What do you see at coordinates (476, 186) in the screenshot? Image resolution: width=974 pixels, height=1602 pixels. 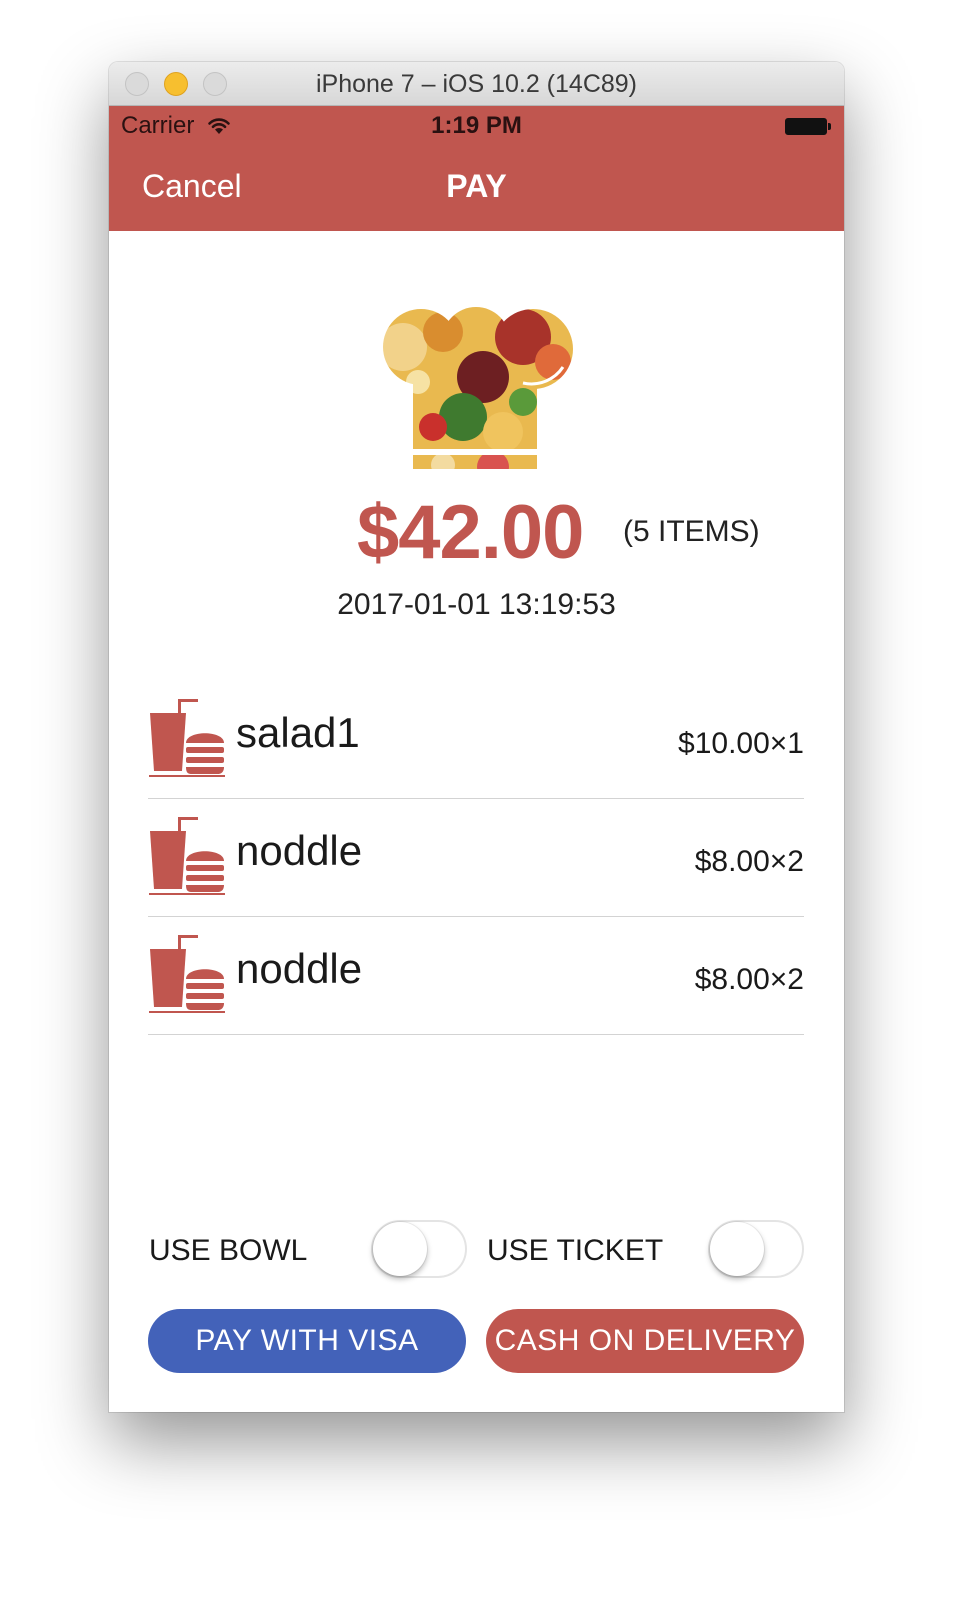 I see `page-title: PAY` at bounding box center [476, 186].